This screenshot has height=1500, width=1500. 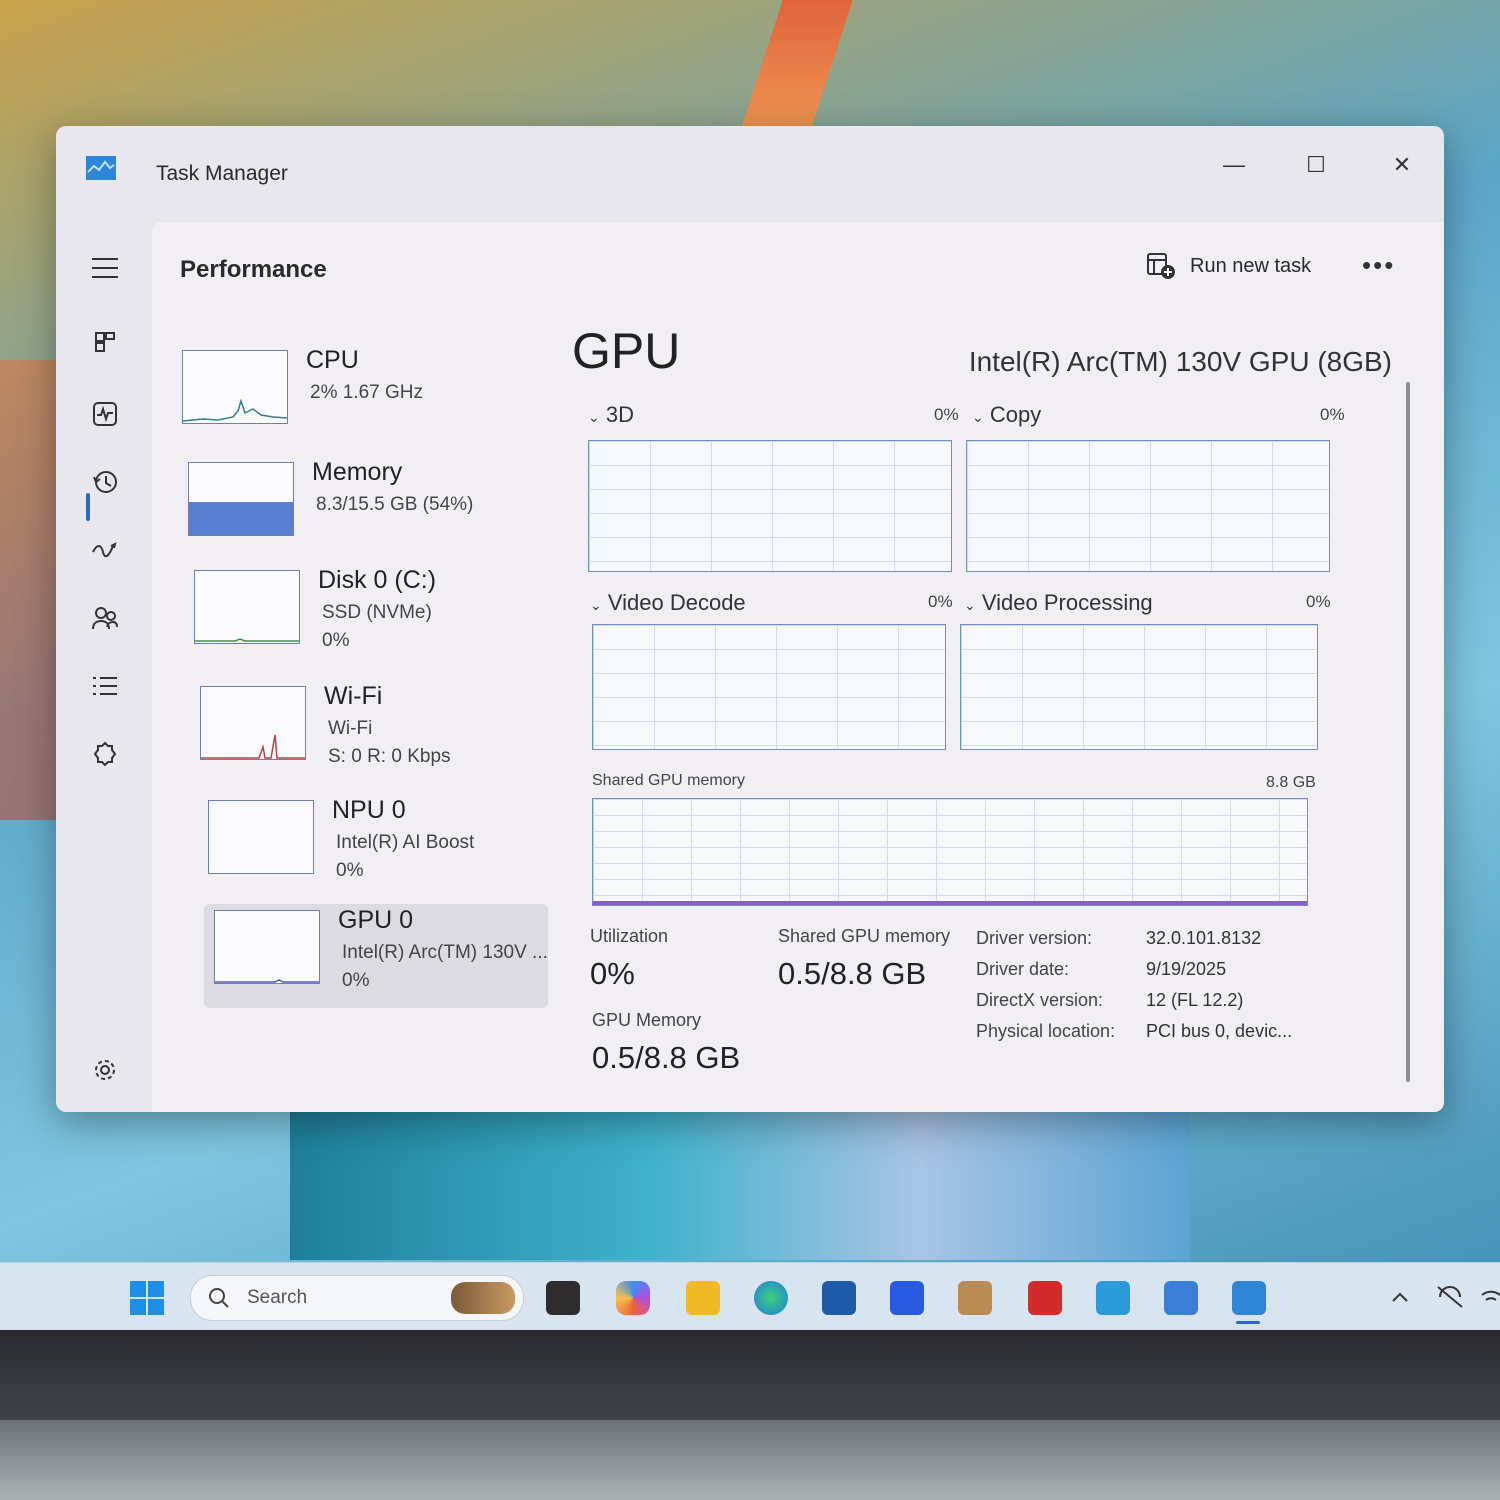 I want to click on history-icon, so click(x=105, y=482).